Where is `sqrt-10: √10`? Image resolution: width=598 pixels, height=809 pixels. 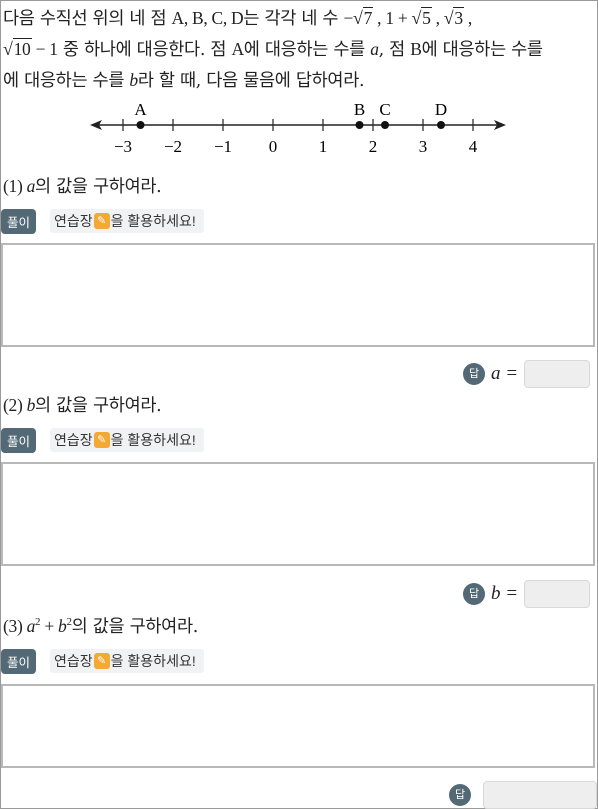
sqrt-10: √10 is located at coordinates (17, 48).